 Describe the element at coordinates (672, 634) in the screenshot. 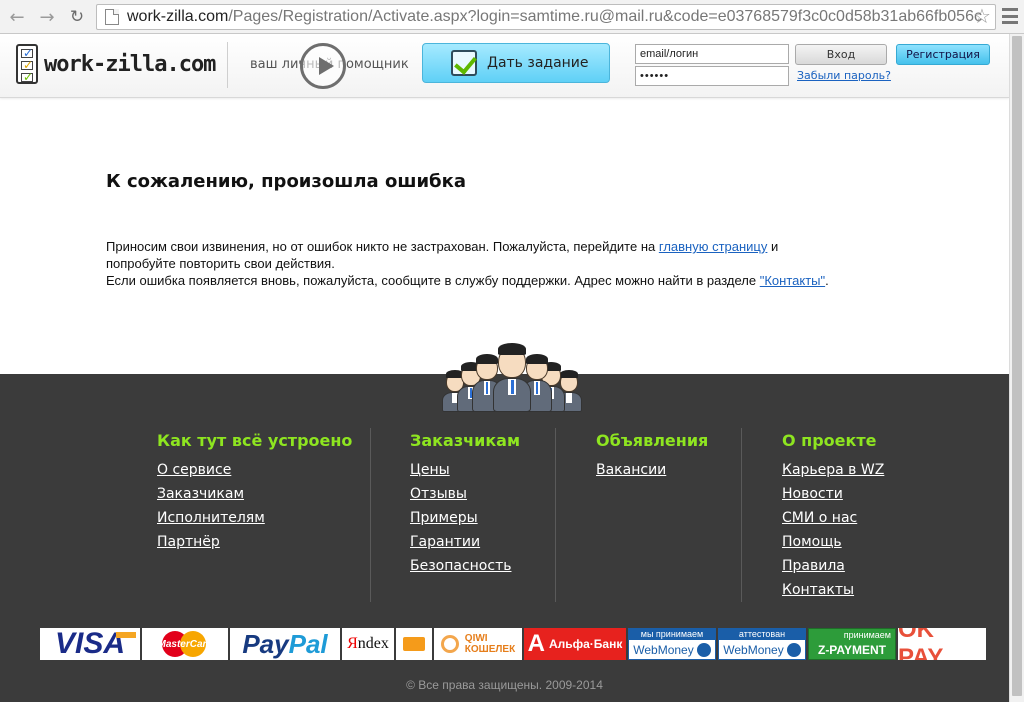

I see `webmoney-accept-top: мы принимаем` at that location.